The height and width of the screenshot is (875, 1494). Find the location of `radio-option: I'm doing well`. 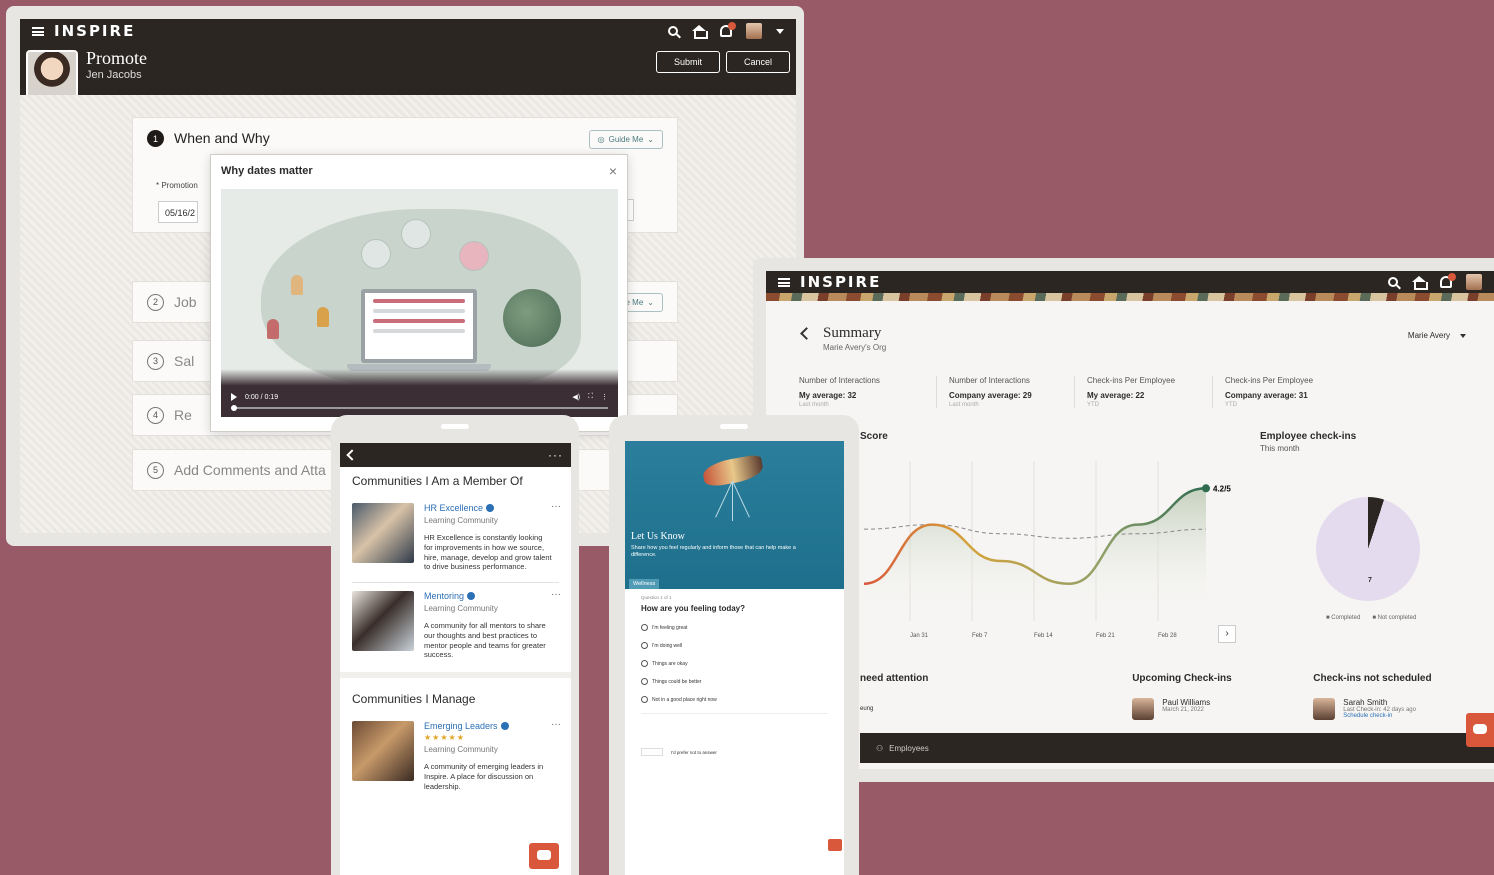

radio-option: I'm doing well is located at coordinates (734, 645).